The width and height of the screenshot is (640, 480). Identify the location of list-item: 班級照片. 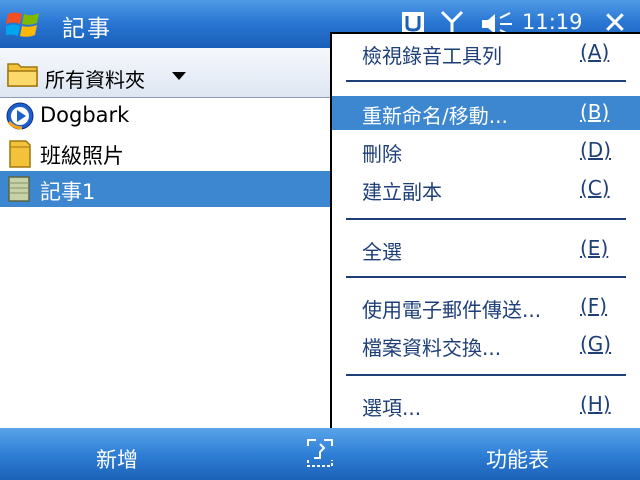
(166, 153).